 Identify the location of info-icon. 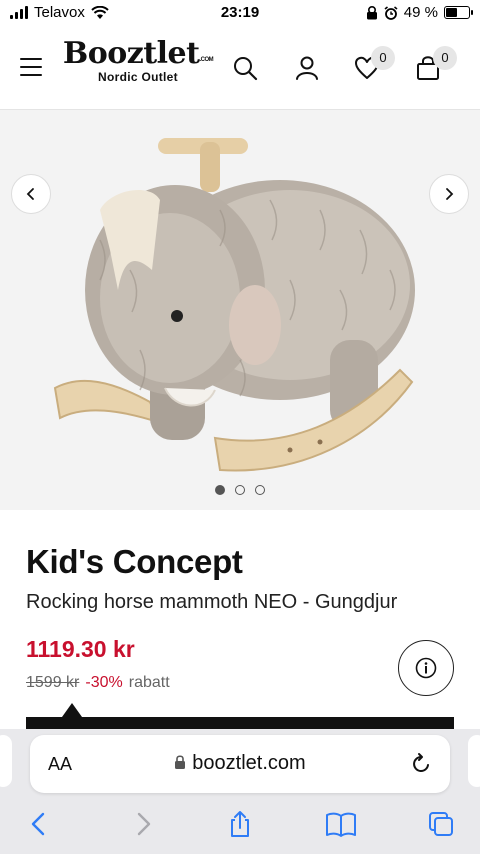
(426, 668).